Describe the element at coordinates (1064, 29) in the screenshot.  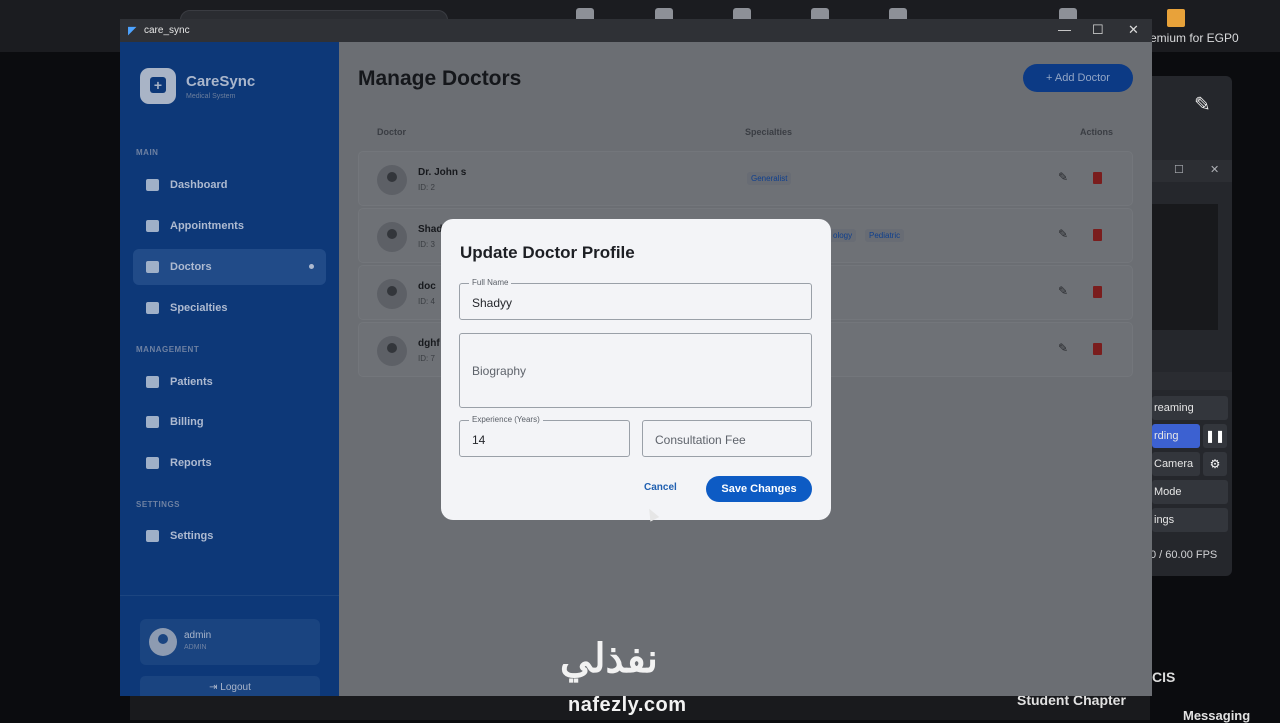
I see `minimize-button: —` at that location.